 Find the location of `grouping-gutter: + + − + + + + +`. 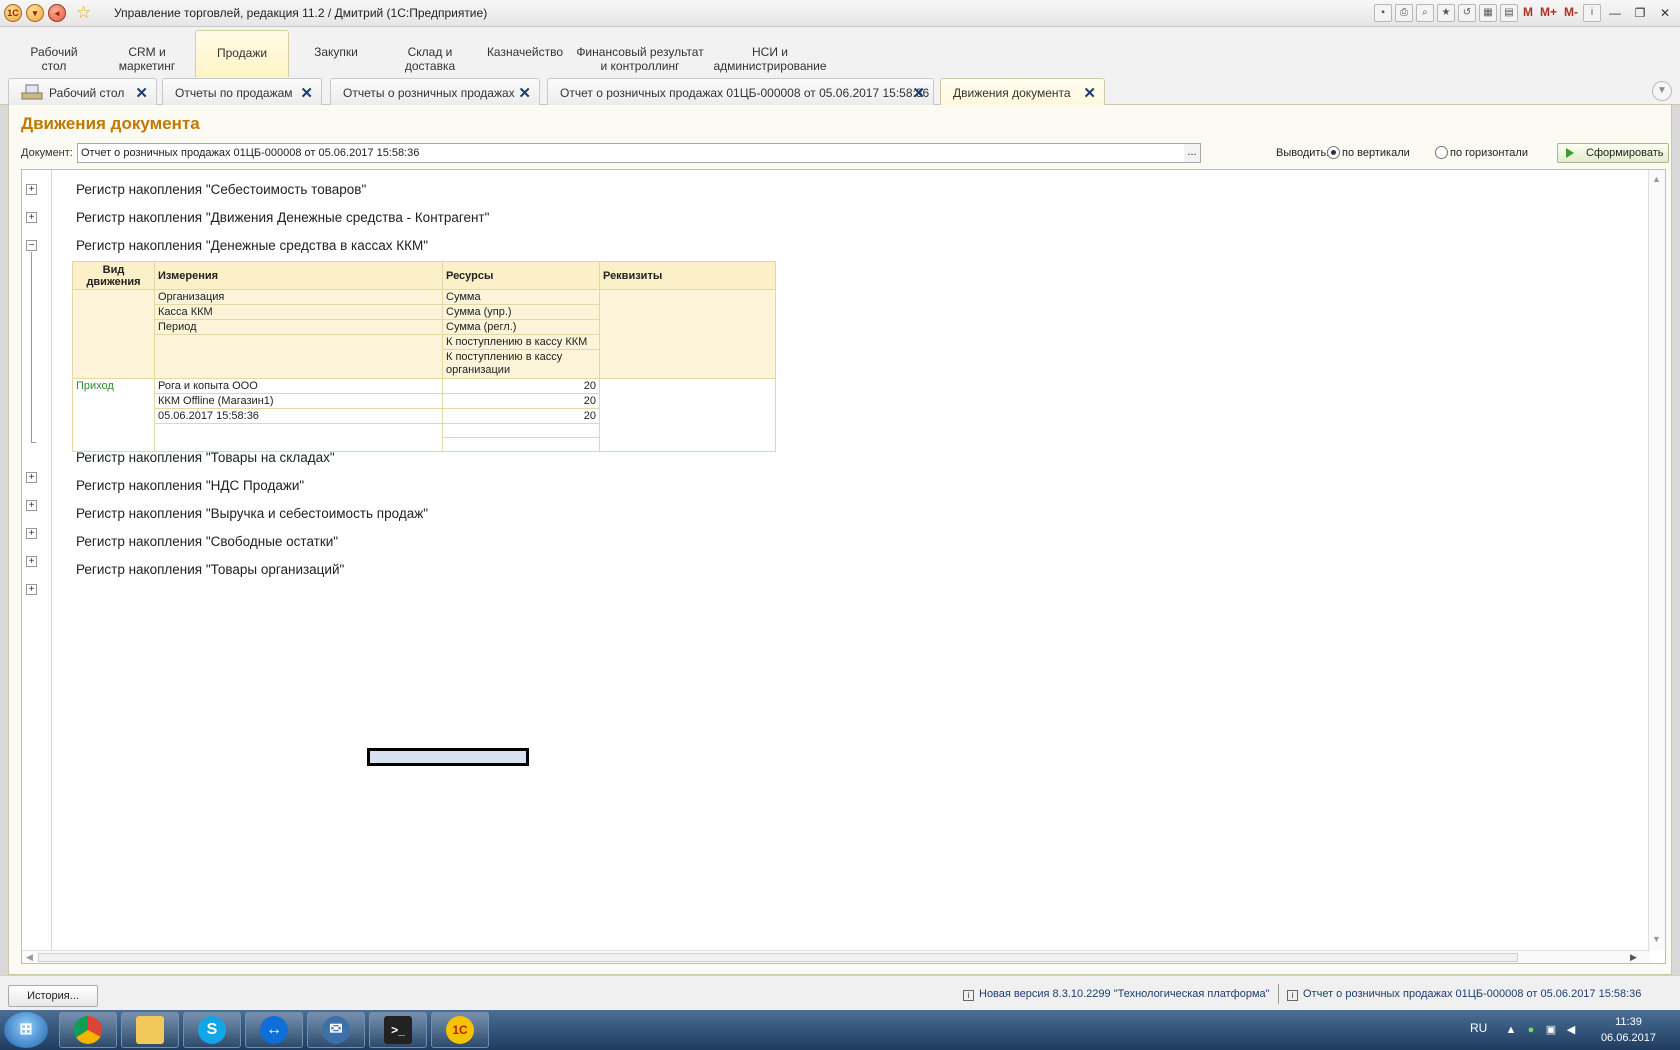

grouping-gutter: + + − + + + + + is located at coordinates (37, 560).